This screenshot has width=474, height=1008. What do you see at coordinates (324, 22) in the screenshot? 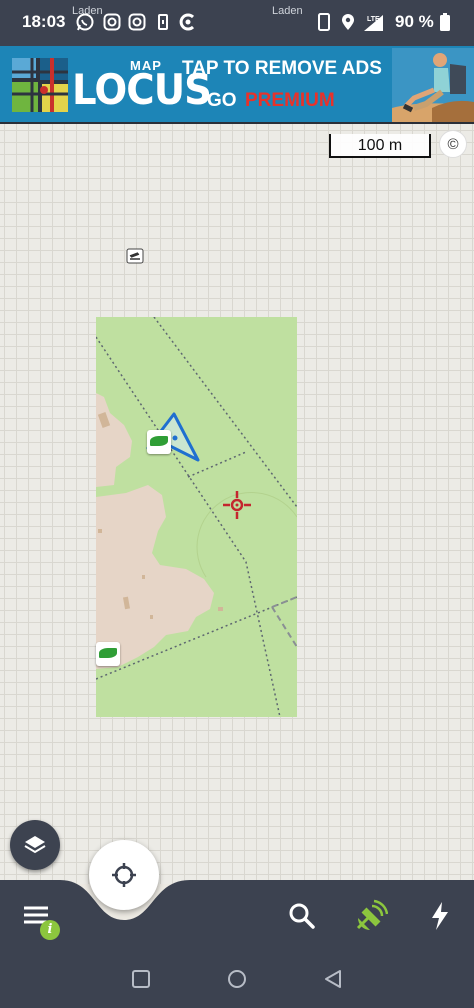
I see `phone-icon` at bounding box center [324, 22].